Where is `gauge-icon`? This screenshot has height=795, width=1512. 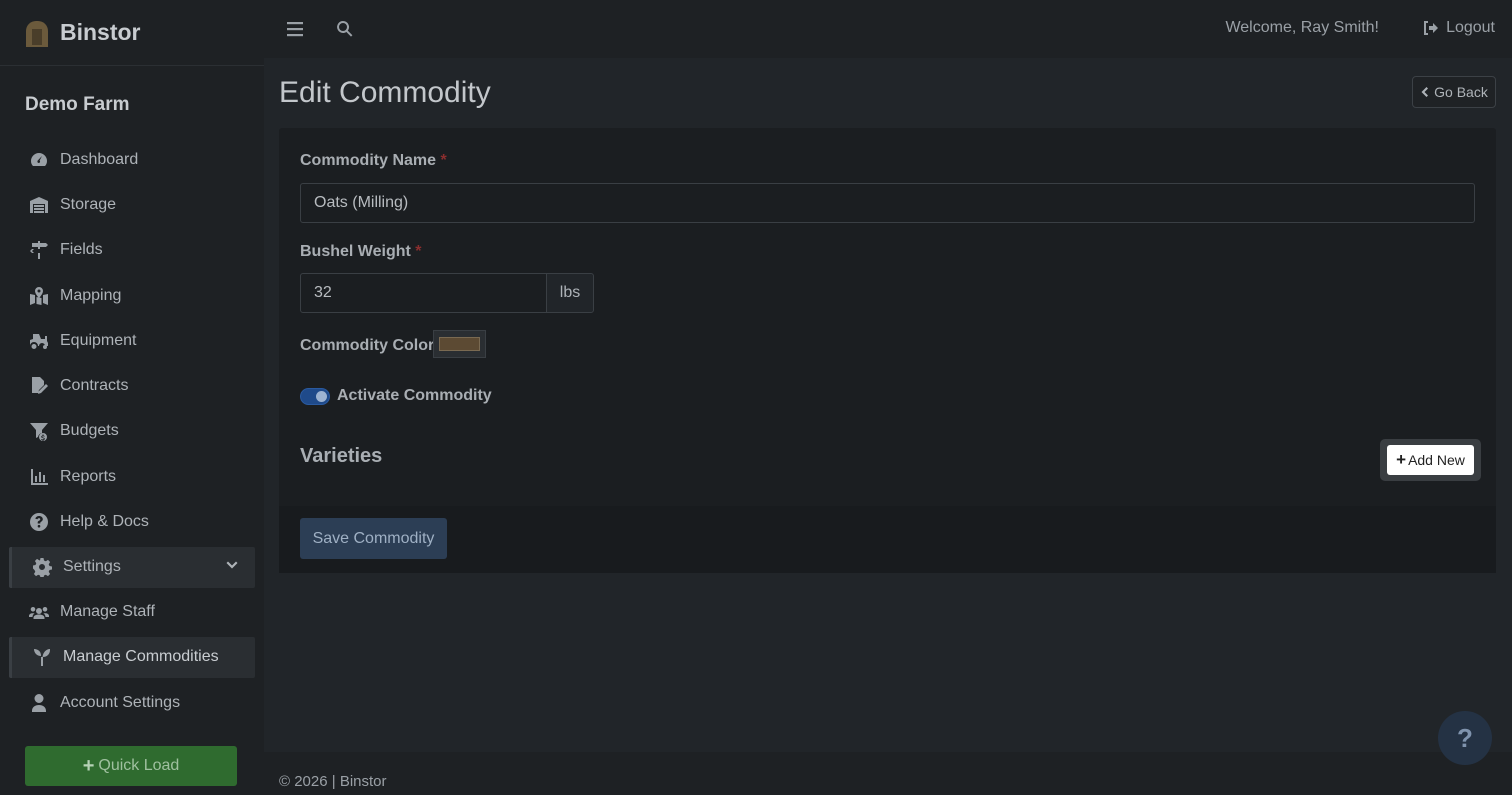 gauge-icon is located at coordinates (39, 160).